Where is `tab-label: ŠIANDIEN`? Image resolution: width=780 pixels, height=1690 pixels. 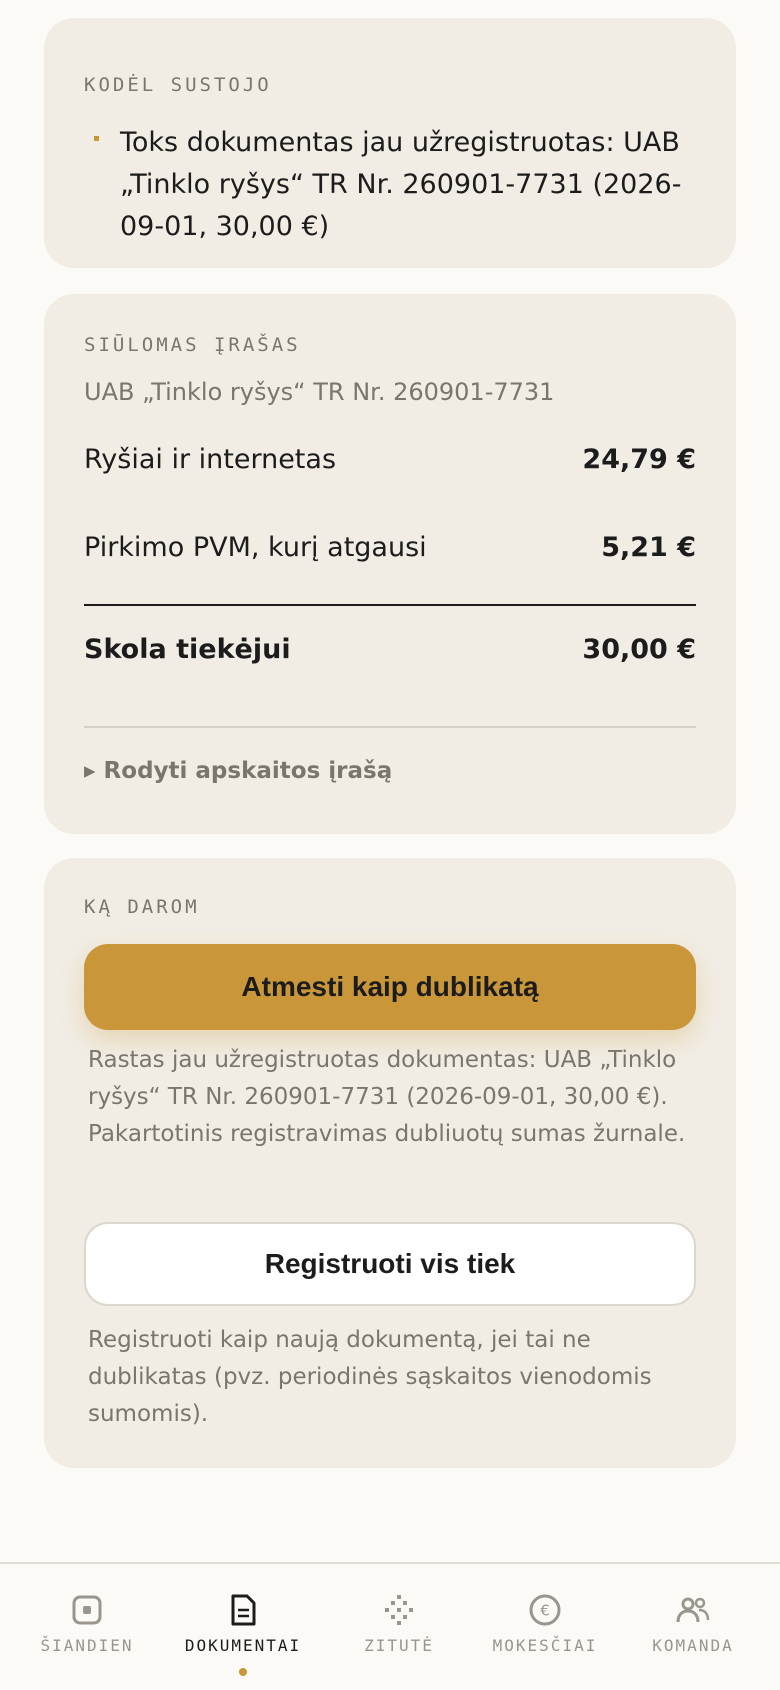 tab-label: ŠIANDIEN is located at coordinates (87, 1645).